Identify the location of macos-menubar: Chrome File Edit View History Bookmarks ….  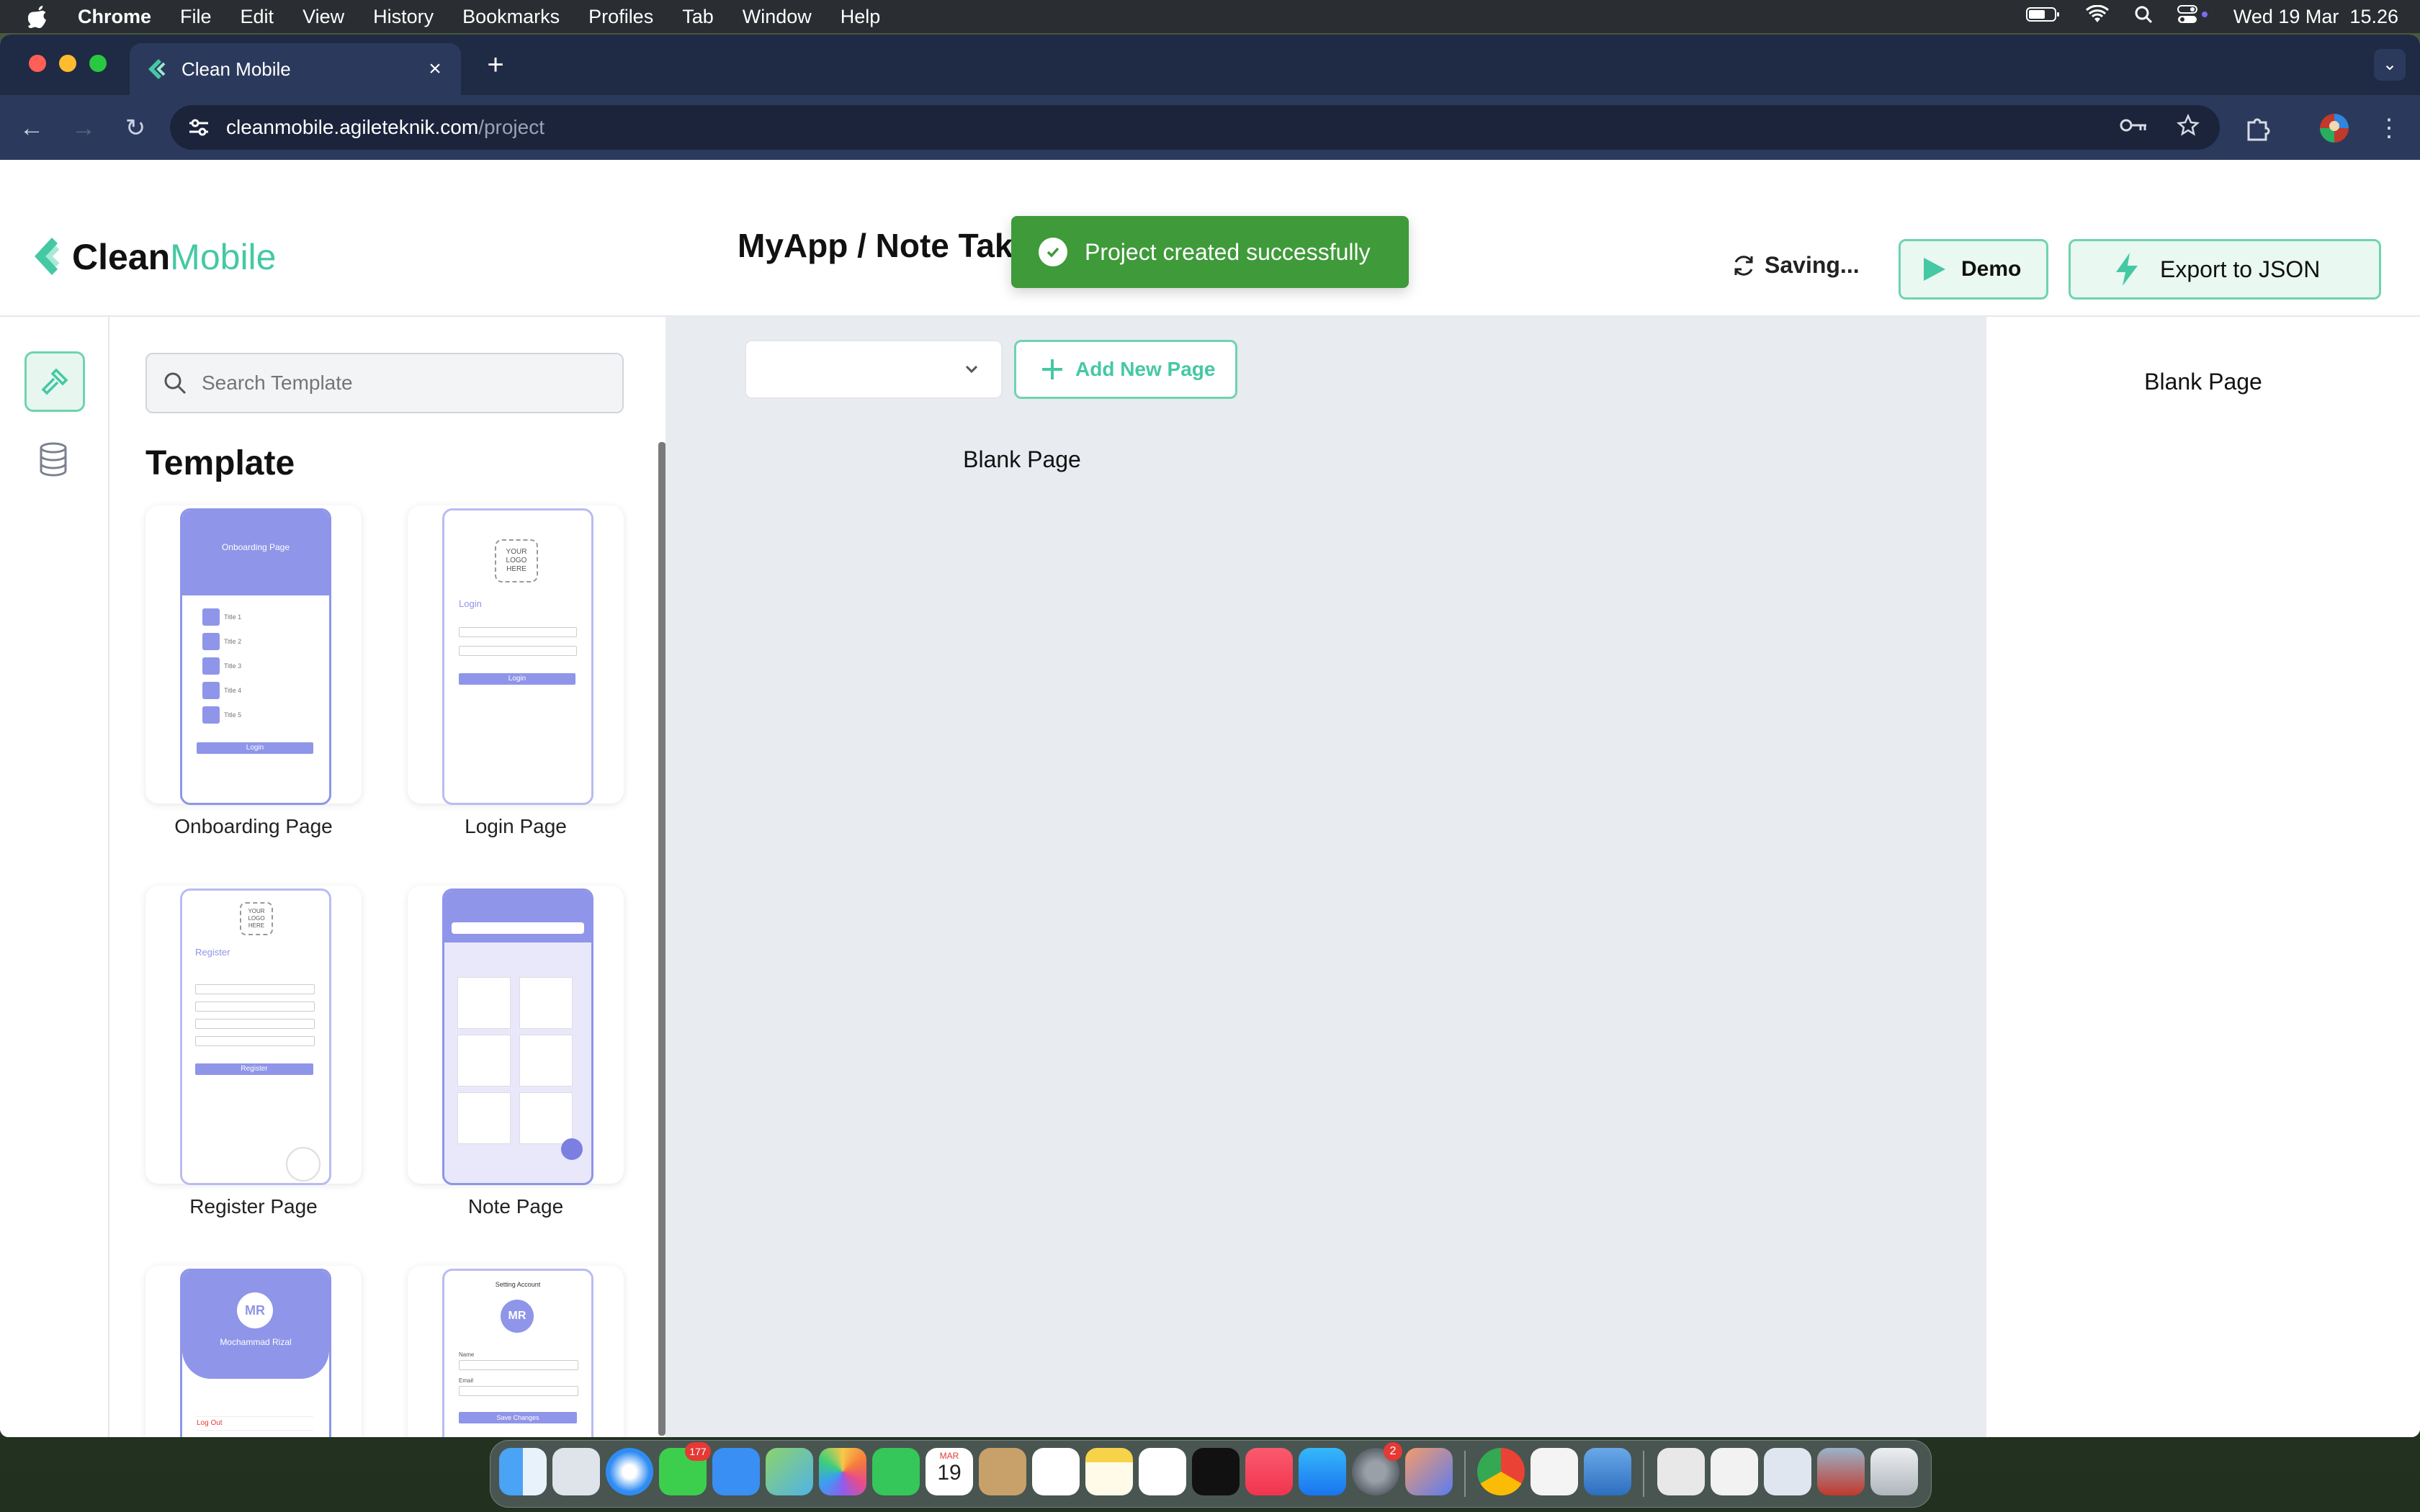
(1210, 16).